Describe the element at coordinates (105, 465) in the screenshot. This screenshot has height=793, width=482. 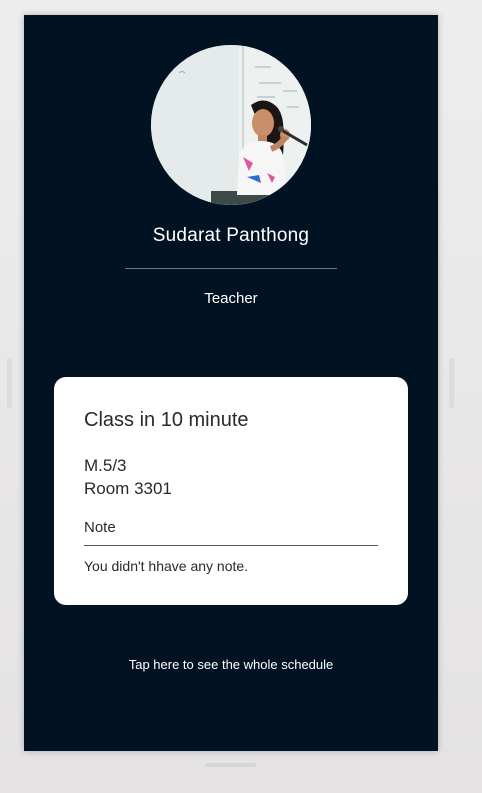
I see `class-name: M.5/3` at that location.